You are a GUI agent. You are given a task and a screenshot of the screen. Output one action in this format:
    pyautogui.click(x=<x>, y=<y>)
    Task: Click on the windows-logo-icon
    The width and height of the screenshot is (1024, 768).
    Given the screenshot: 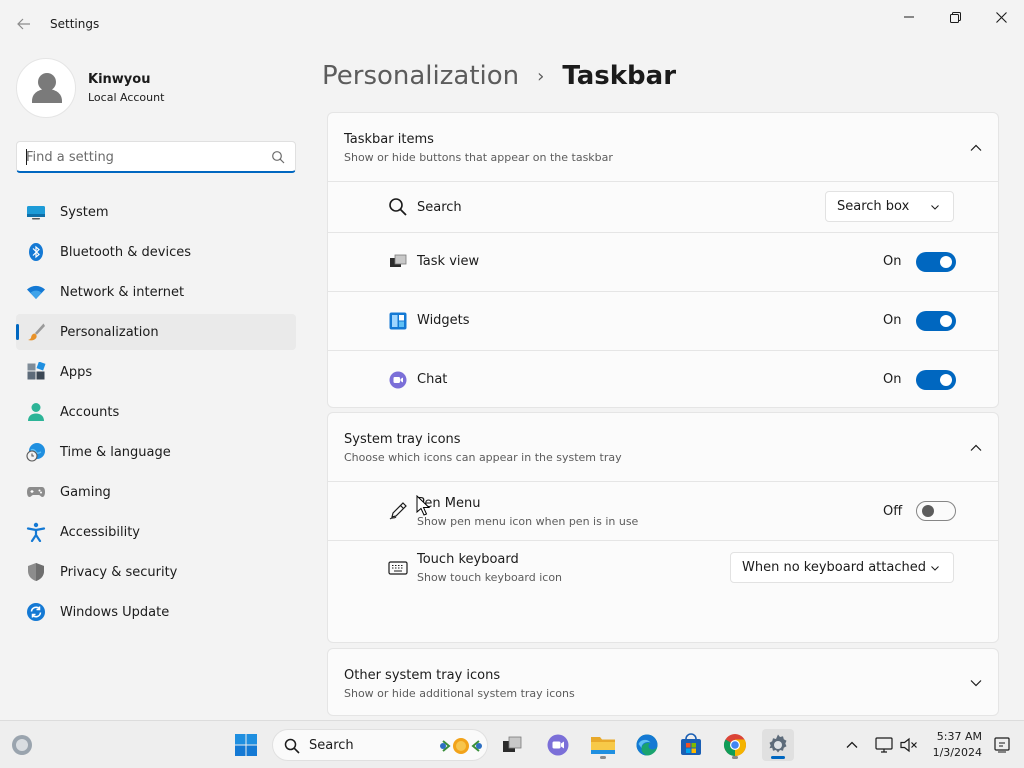 What is the action you would take?
    pyautogui.click(x=246, y=745)
    